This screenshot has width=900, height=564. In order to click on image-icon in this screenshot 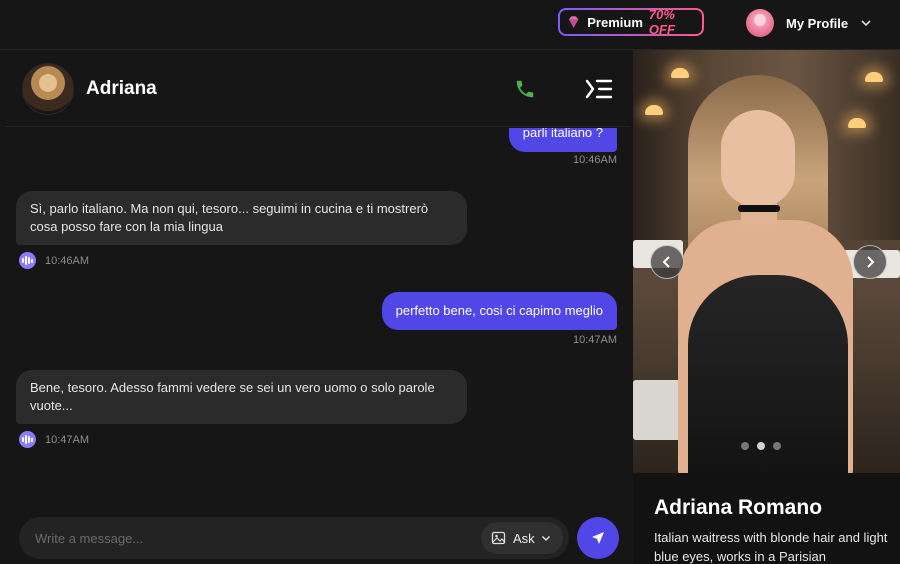, I will do `click(498, 538)`.